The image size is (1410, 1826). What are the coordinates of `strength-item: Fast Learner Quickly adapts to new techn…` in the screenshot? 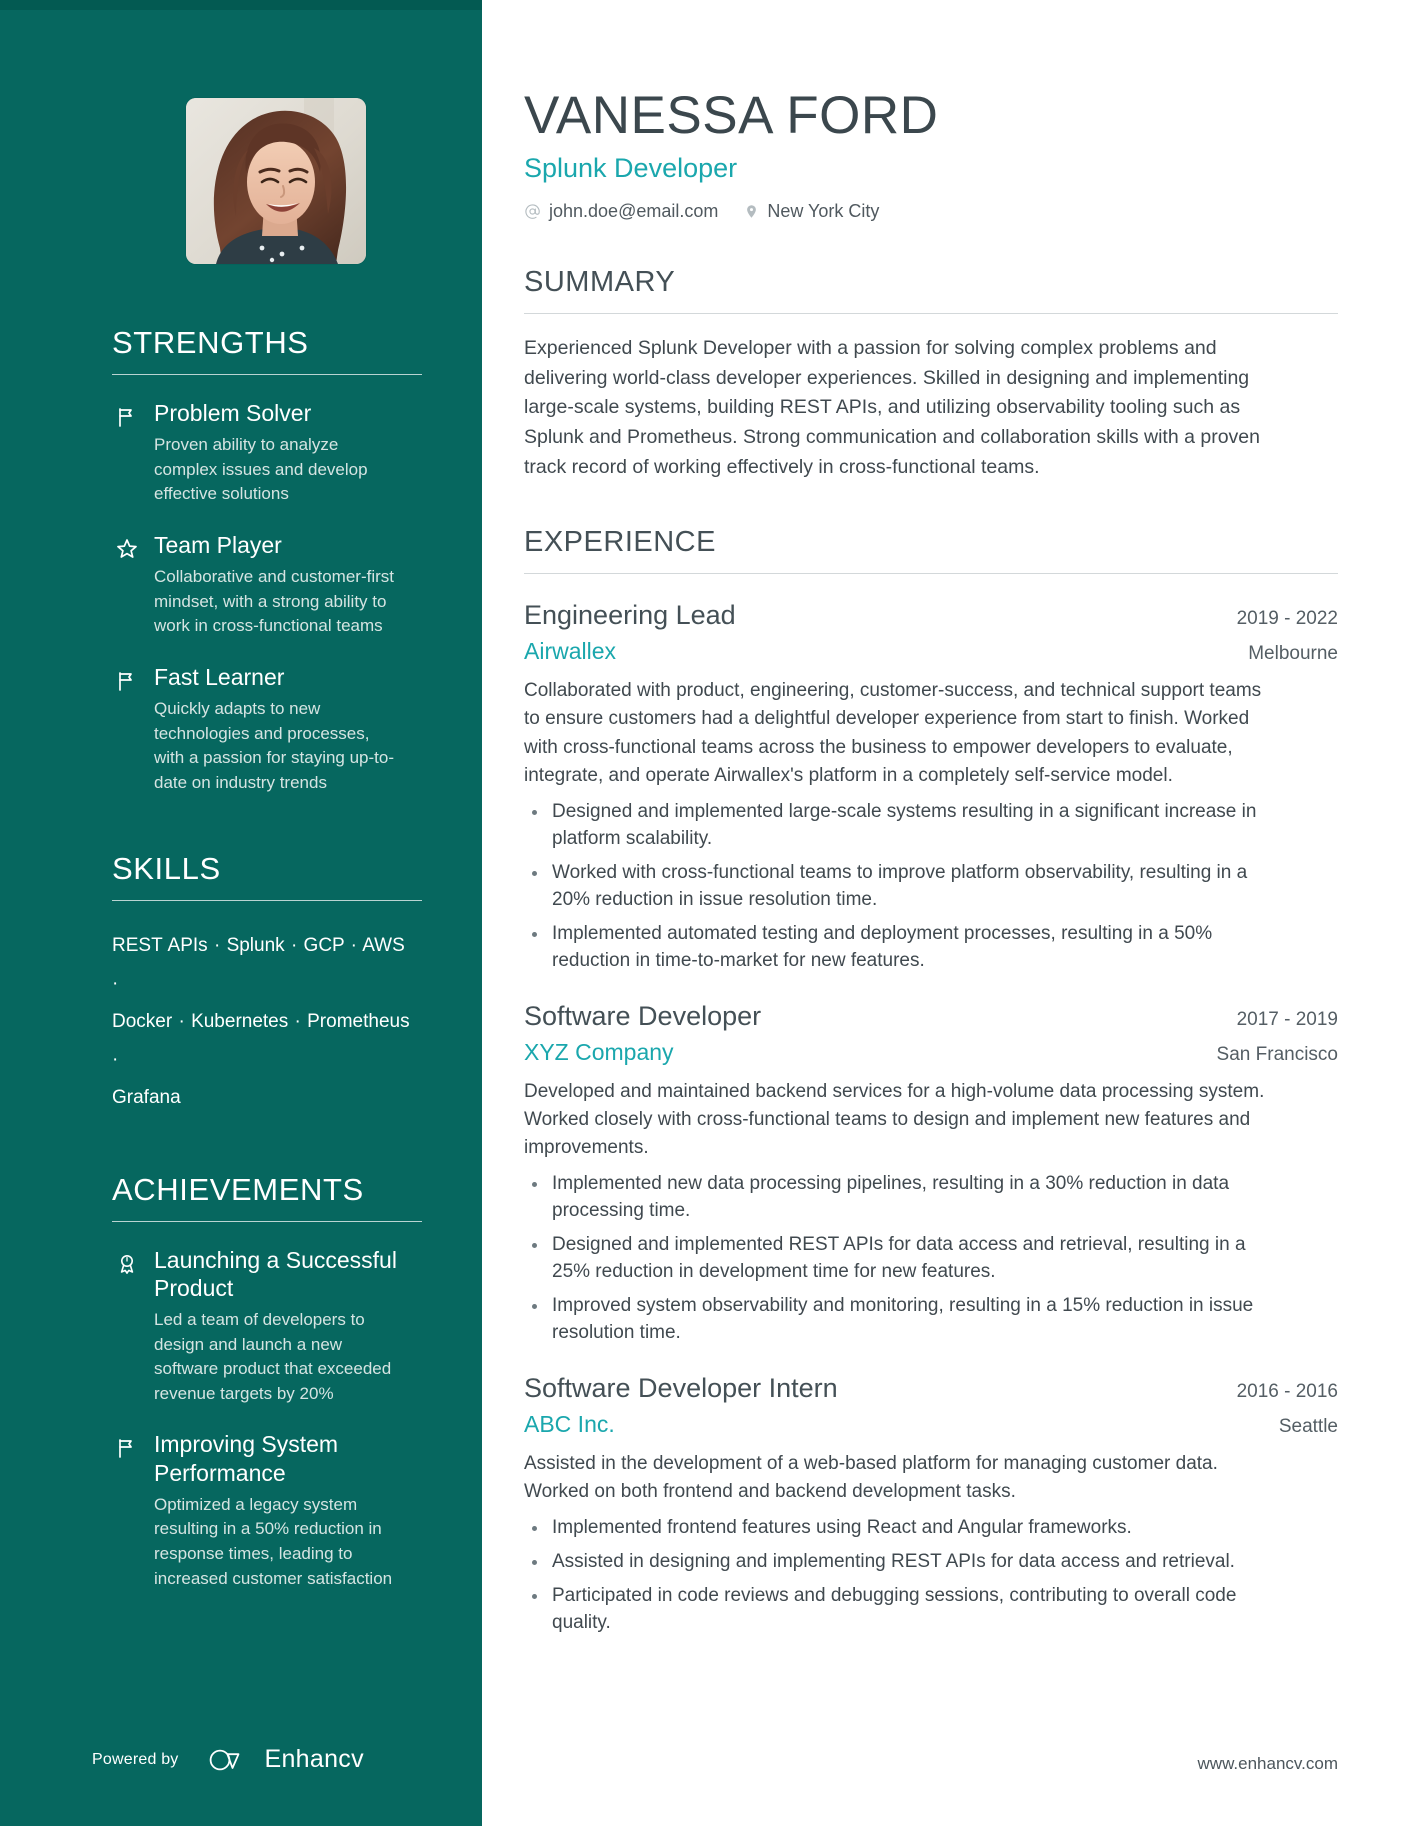 It's located at (266, 729).